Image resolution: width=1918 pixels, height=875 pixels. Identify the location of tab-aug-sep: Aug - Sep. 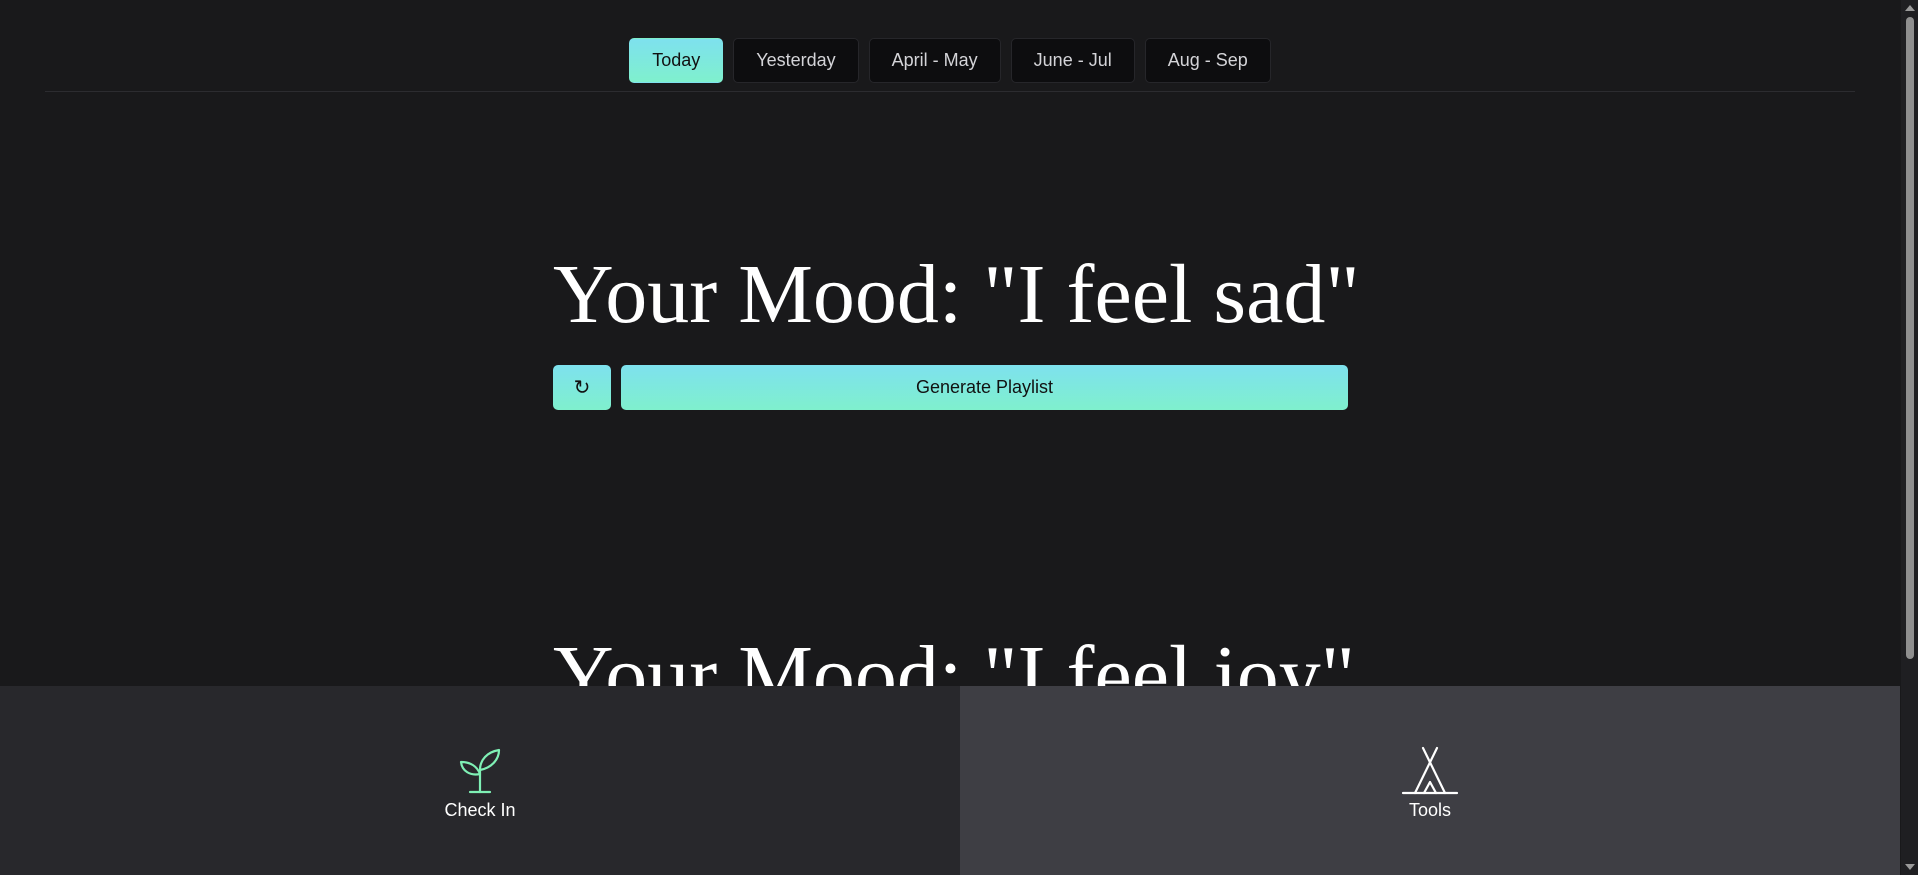
(1207, 60).